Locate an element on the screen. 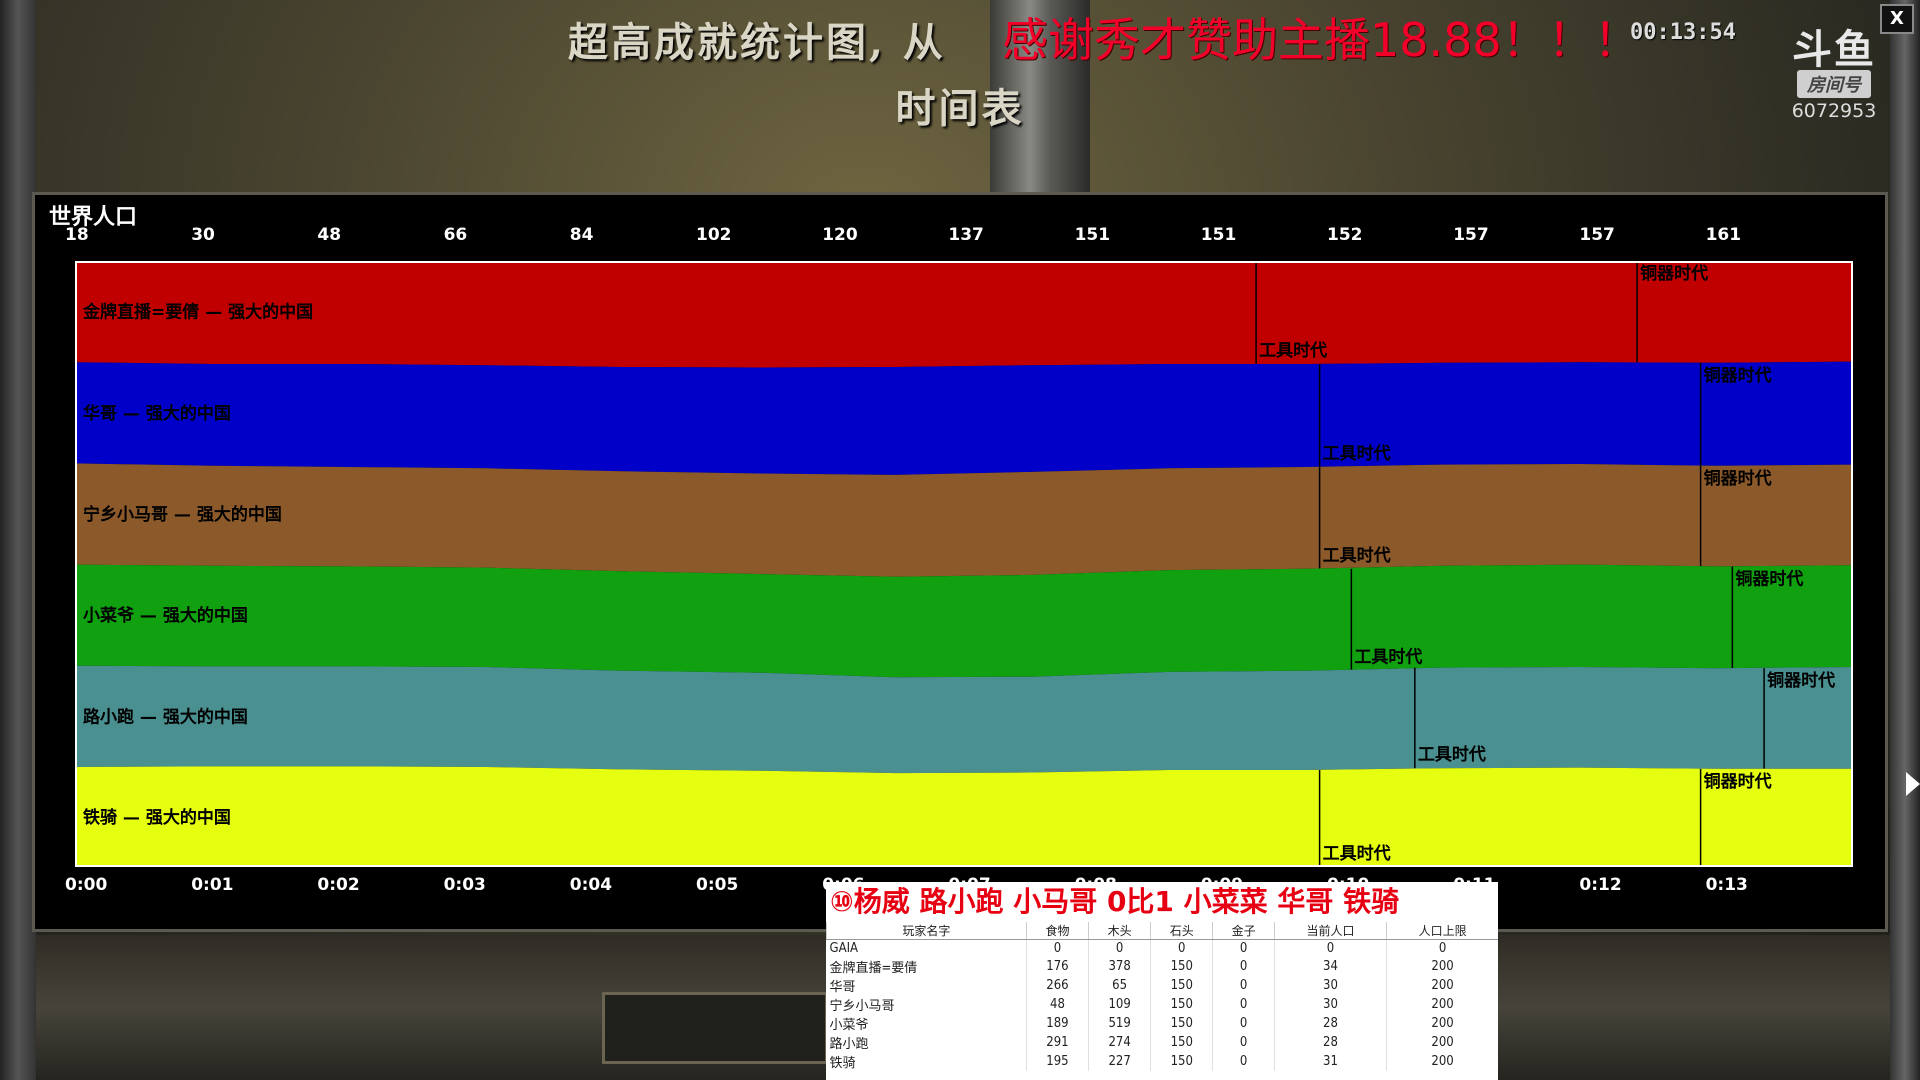 This screenshot has width=1920, height=1080. table-cell: 路小跑 is located at coordinates (849, 1044).